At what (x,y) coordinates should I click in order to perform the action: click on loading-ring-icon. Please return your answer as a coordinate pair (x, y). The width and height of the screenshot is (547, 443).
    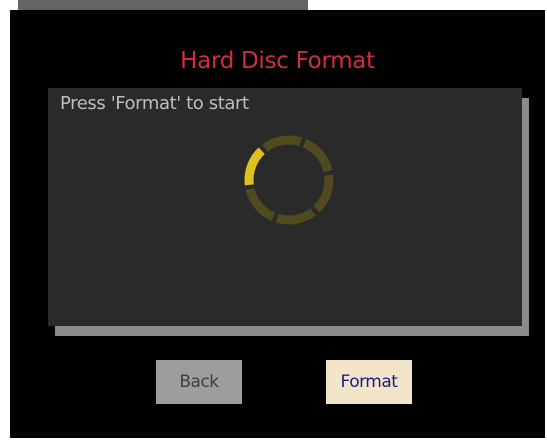
    Looking at the image, I should click on (289, 180).